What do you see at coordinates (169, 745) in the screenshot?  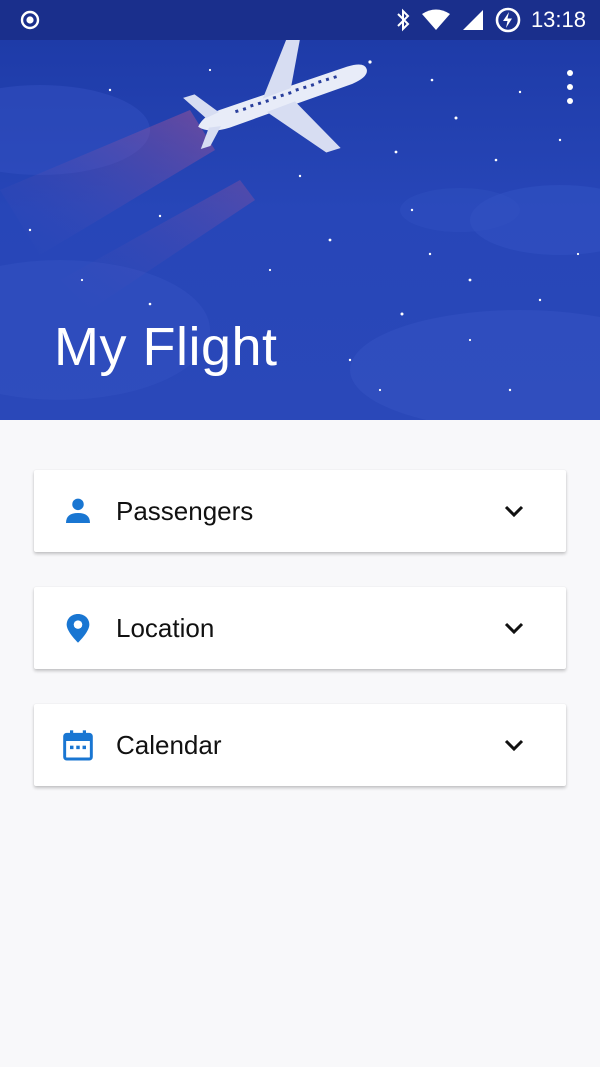 I see `calendar-label: Calendar` at bounding box center [169, 745].